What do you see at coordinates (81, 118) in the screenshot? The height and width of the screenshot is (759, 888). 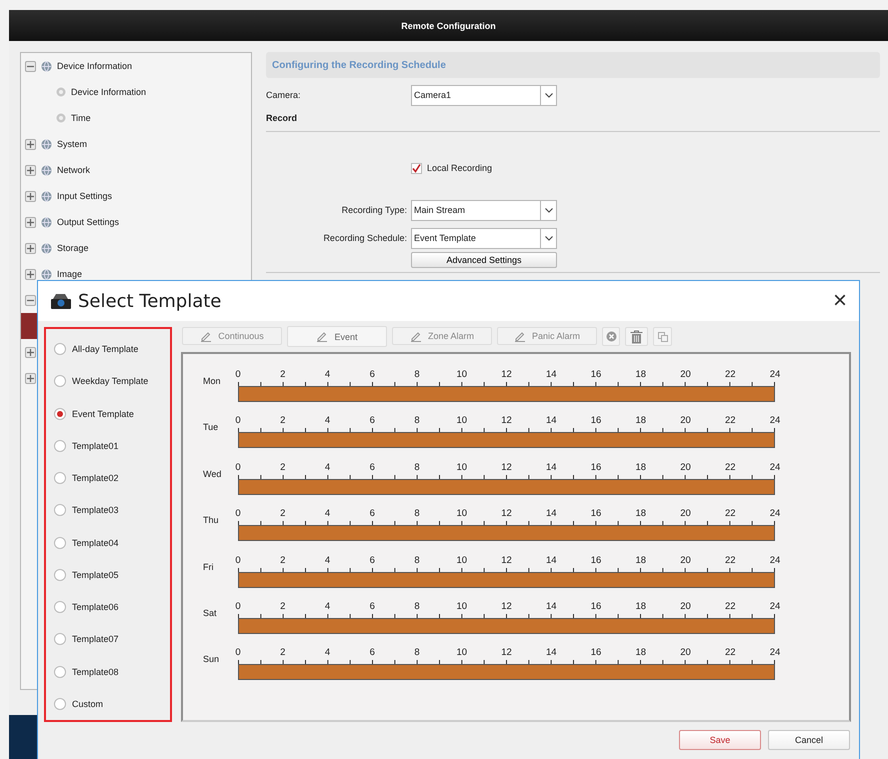 I see `tree-item: Time` at bounding box center [81, 118].